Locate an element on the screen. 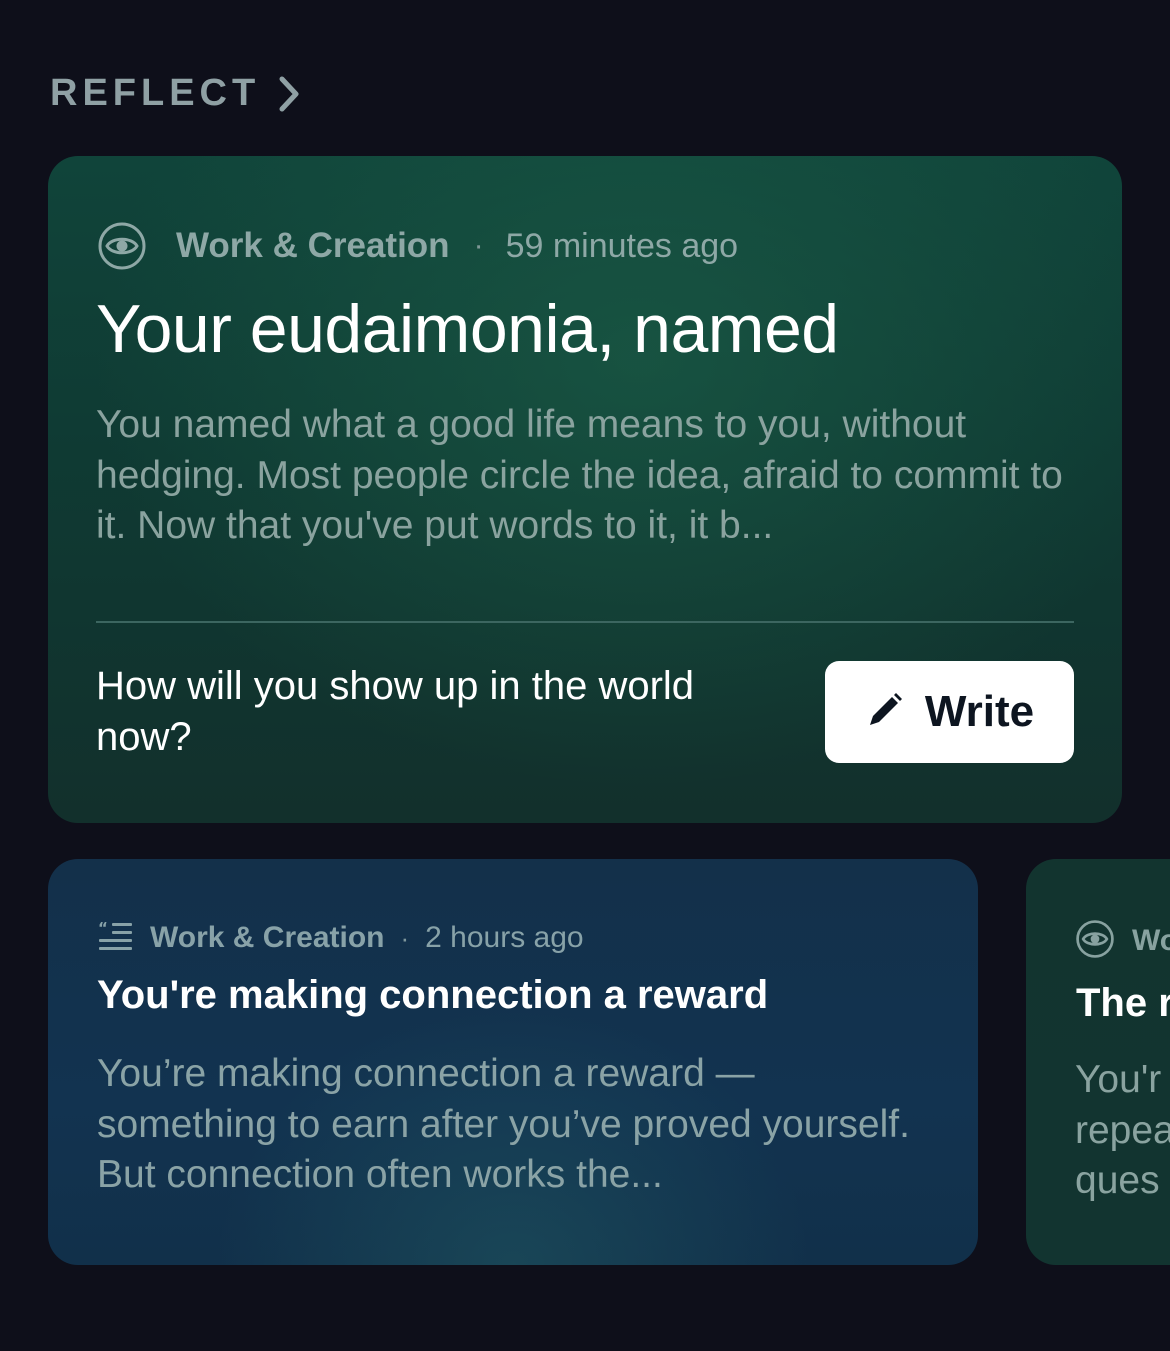 This screenshot has height=1351, width=1170. pencil-icon is located at coordinates (885, 712).